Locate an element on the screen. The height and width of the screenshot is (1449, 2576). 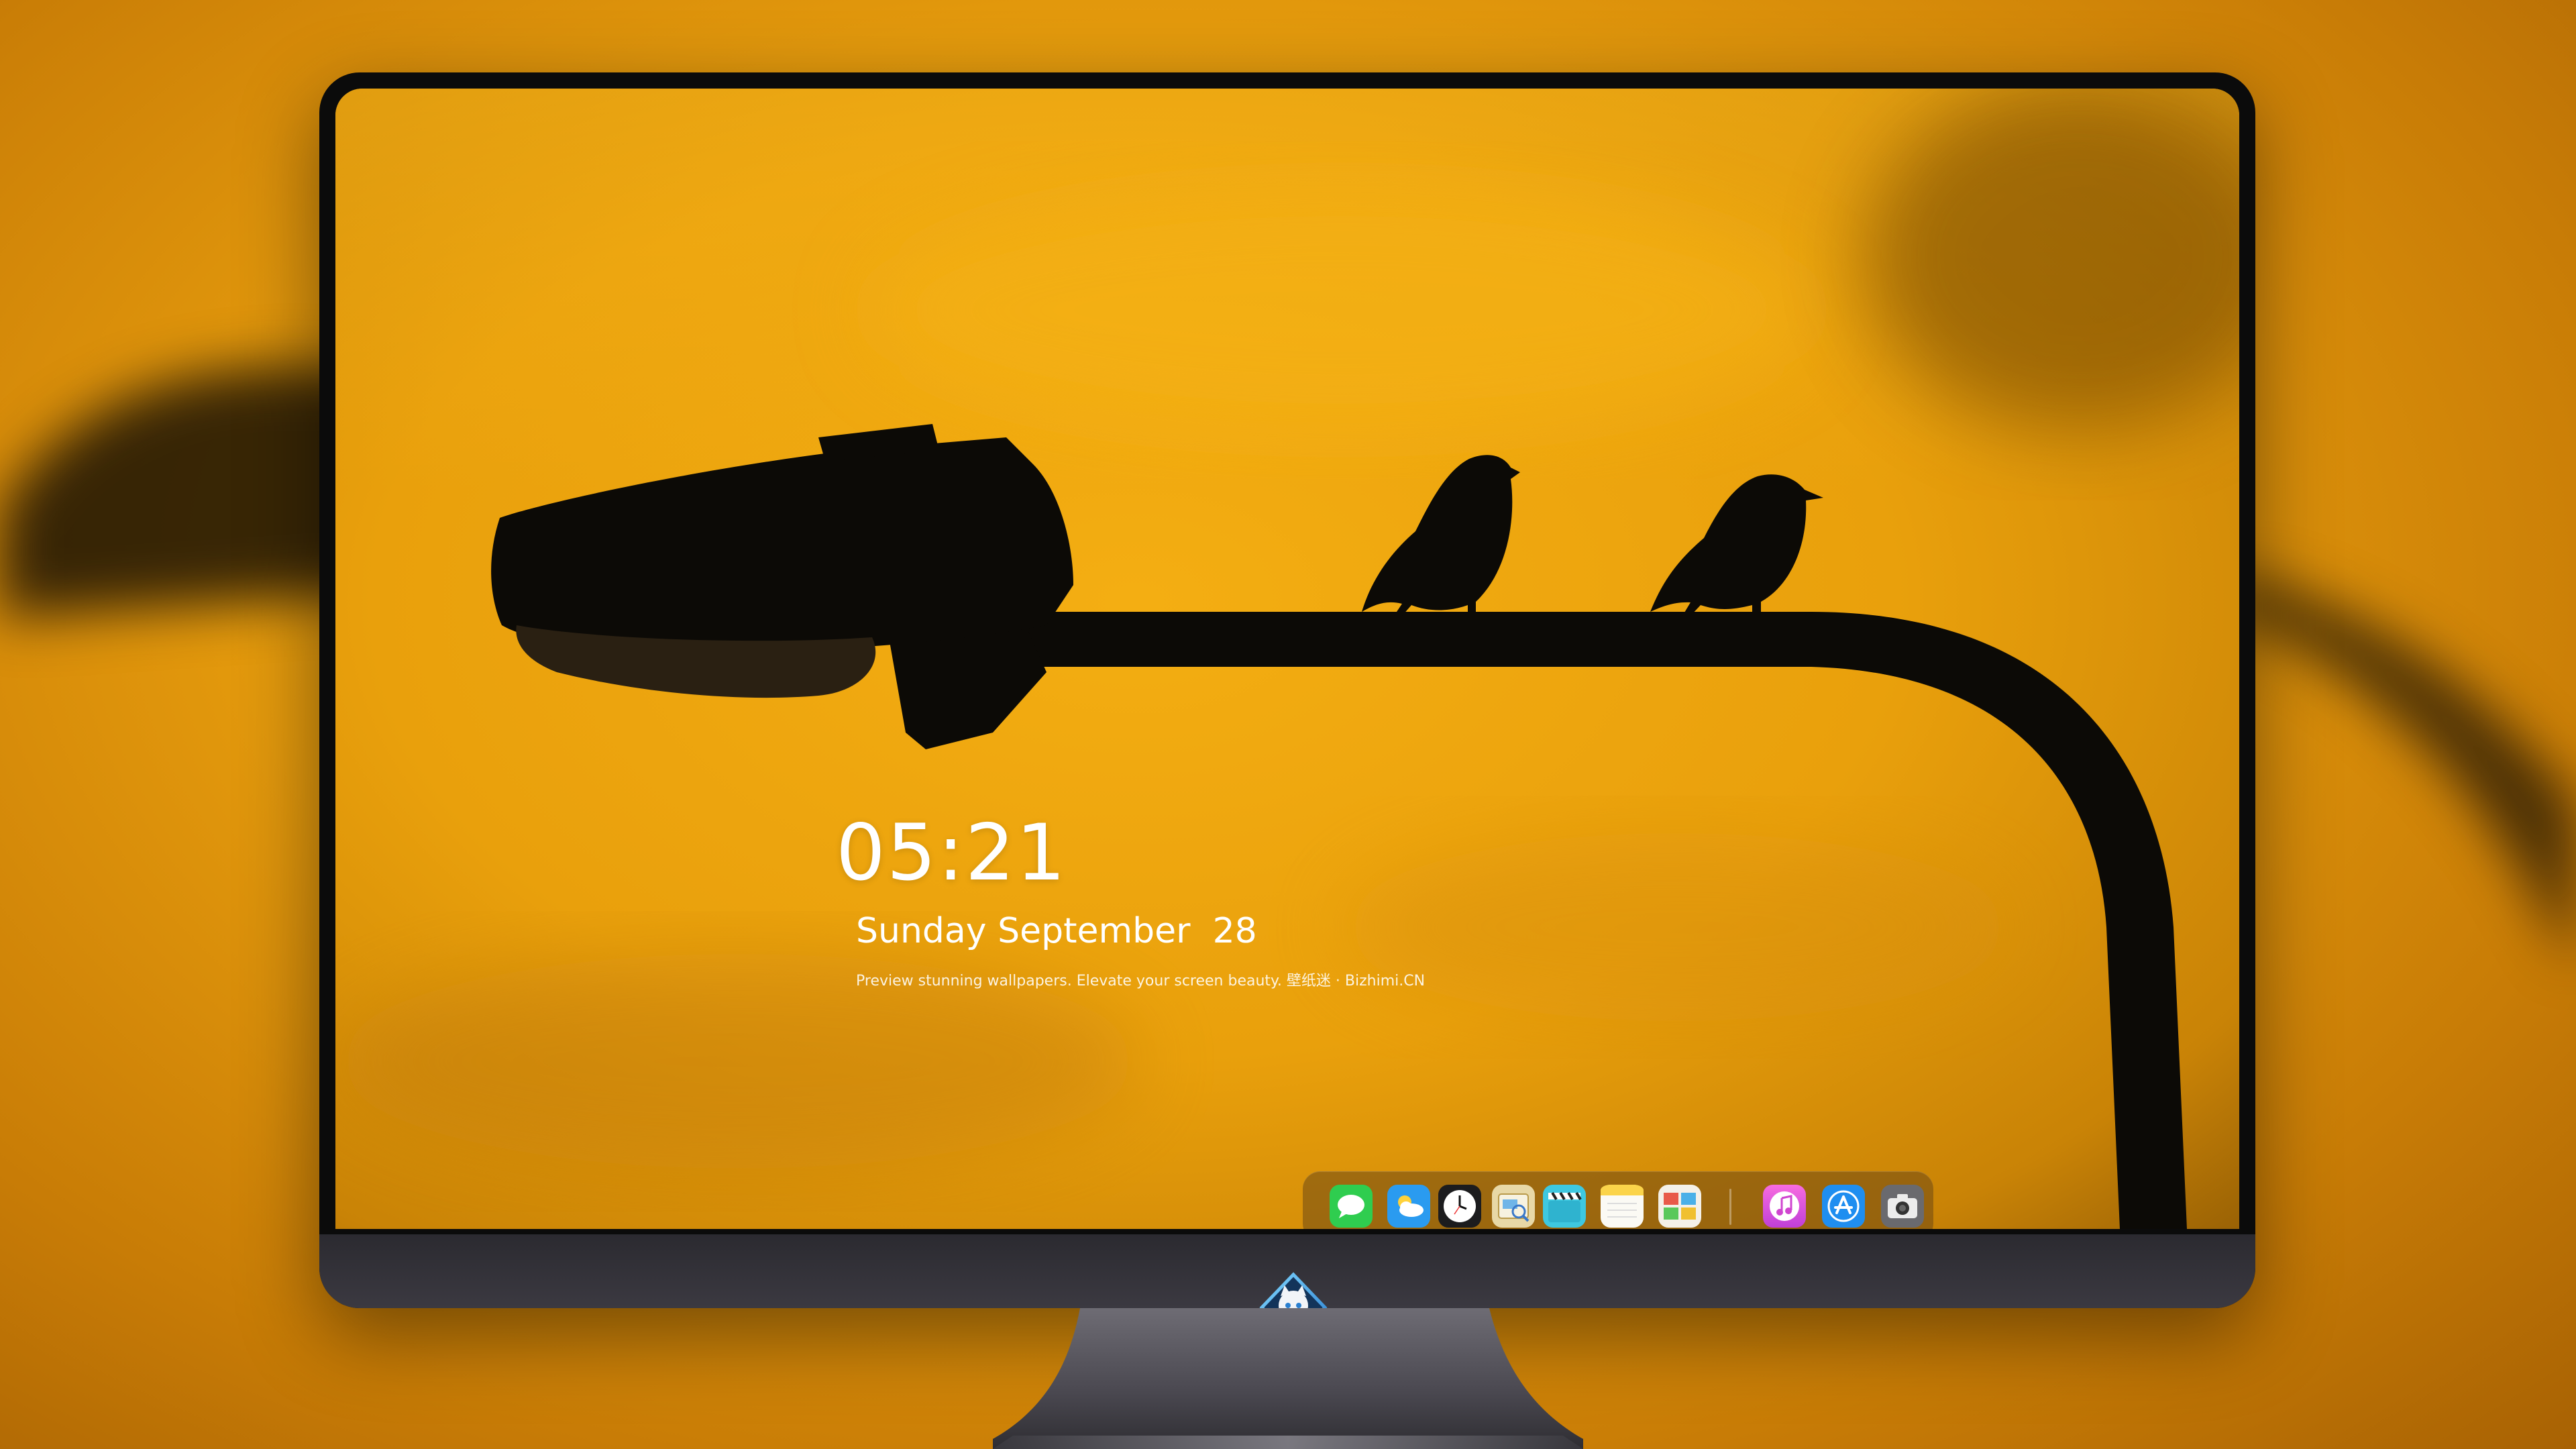
clapperboard-icon is located at coordinates (1564, 1206).